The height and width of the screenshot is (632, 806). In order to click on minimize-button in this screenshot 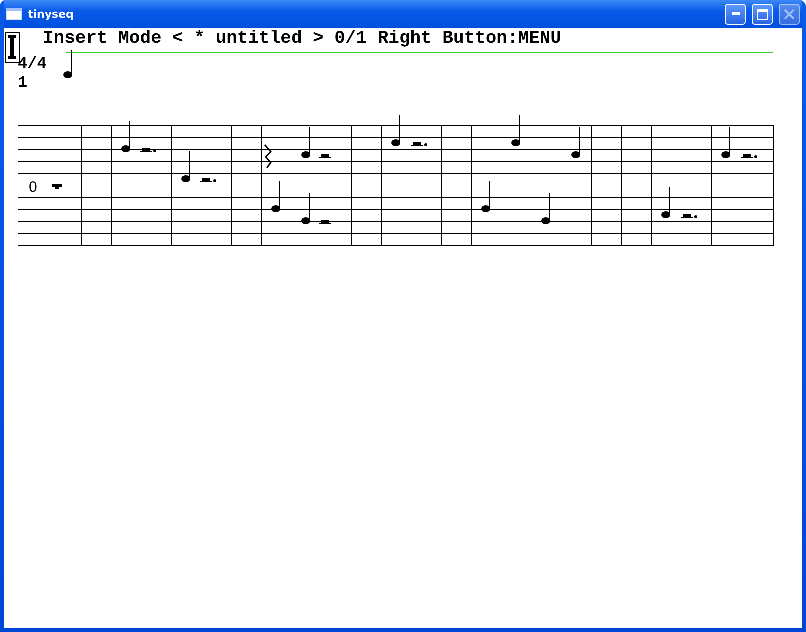, I will do `click(735, 14)`.